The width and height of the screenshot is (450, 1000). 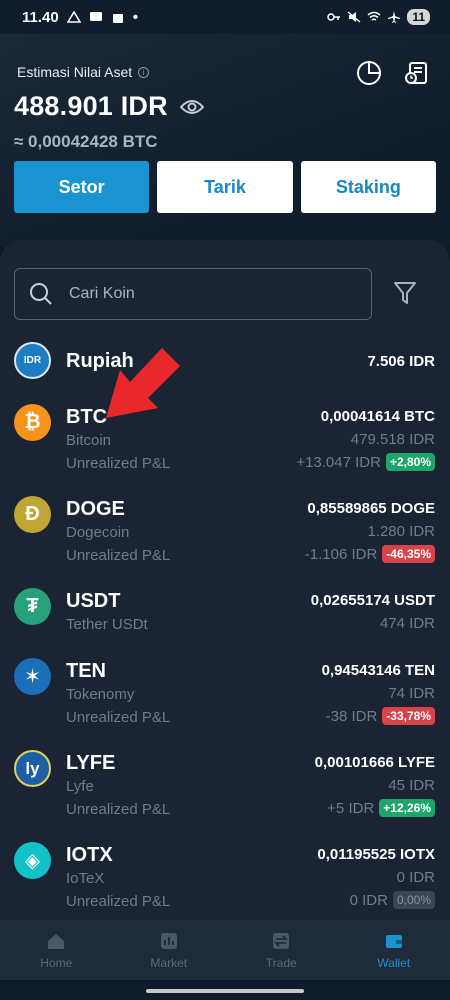 I want to click on drive-icon, so click(x=73, y=17).